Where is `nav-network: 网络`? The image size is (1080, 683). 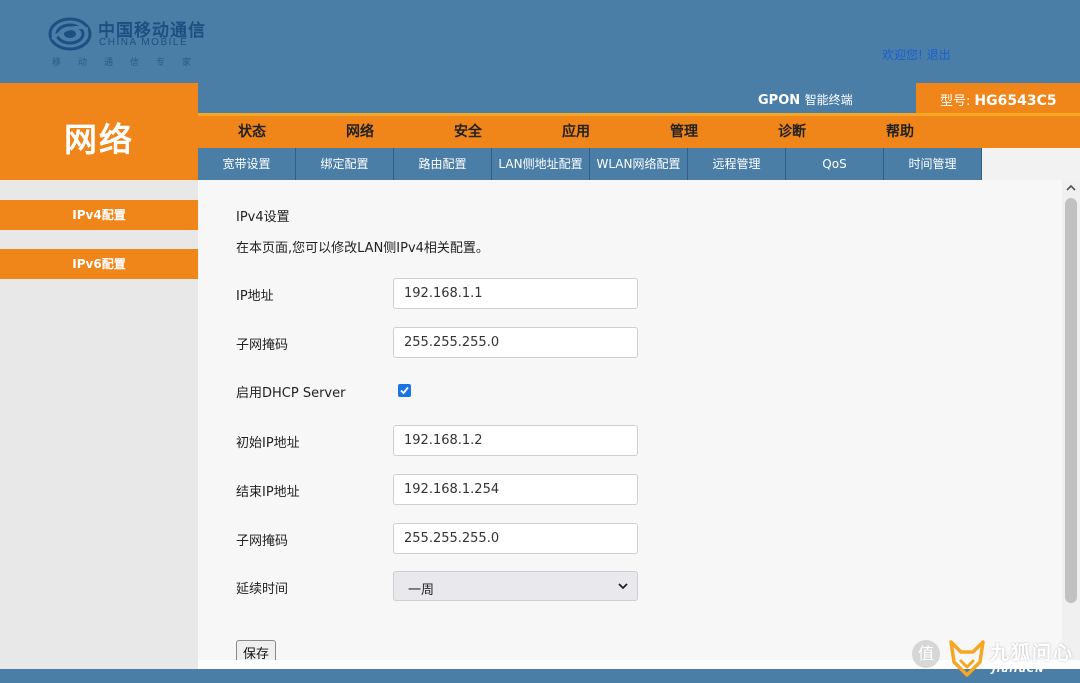 nav-network: 网络 is located at coordinates (360, 132).